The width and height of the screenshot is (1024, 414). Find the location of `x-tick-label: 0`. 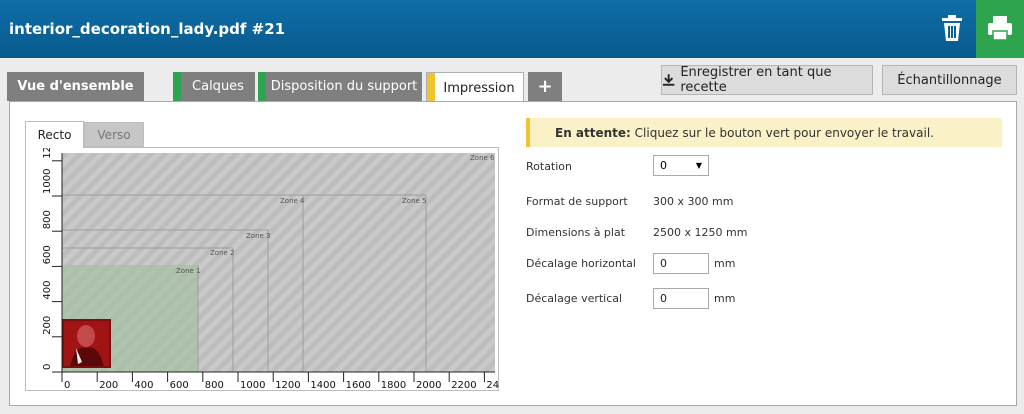

x-tick-label: 0 is located at coordinates (67, 385).